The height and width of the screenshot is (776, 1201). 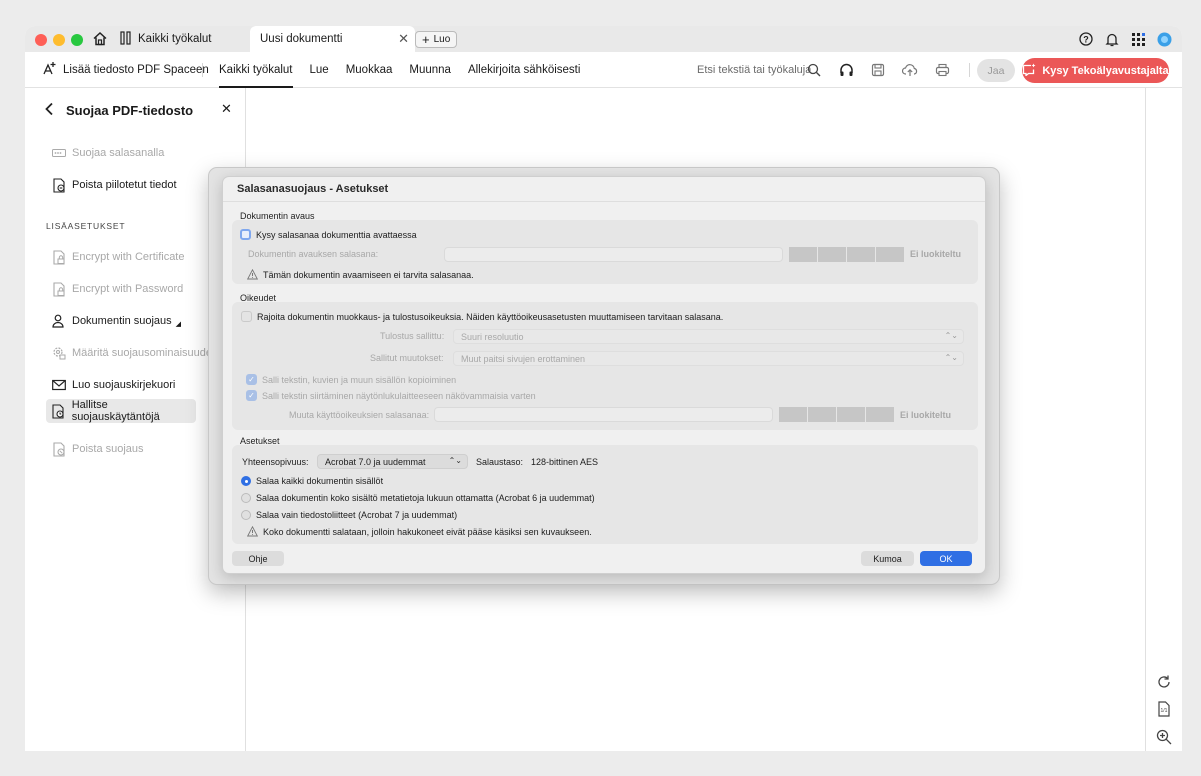 What do you see at coordinates (942, 70) in the screenshot?
I see `print-icon` at bounding box center [942, 70].